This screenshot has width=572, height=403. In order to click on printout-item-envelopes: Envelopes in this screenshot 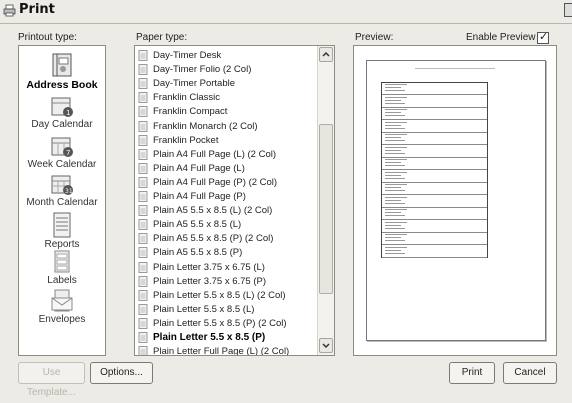, I will do `click(62, 307)`.